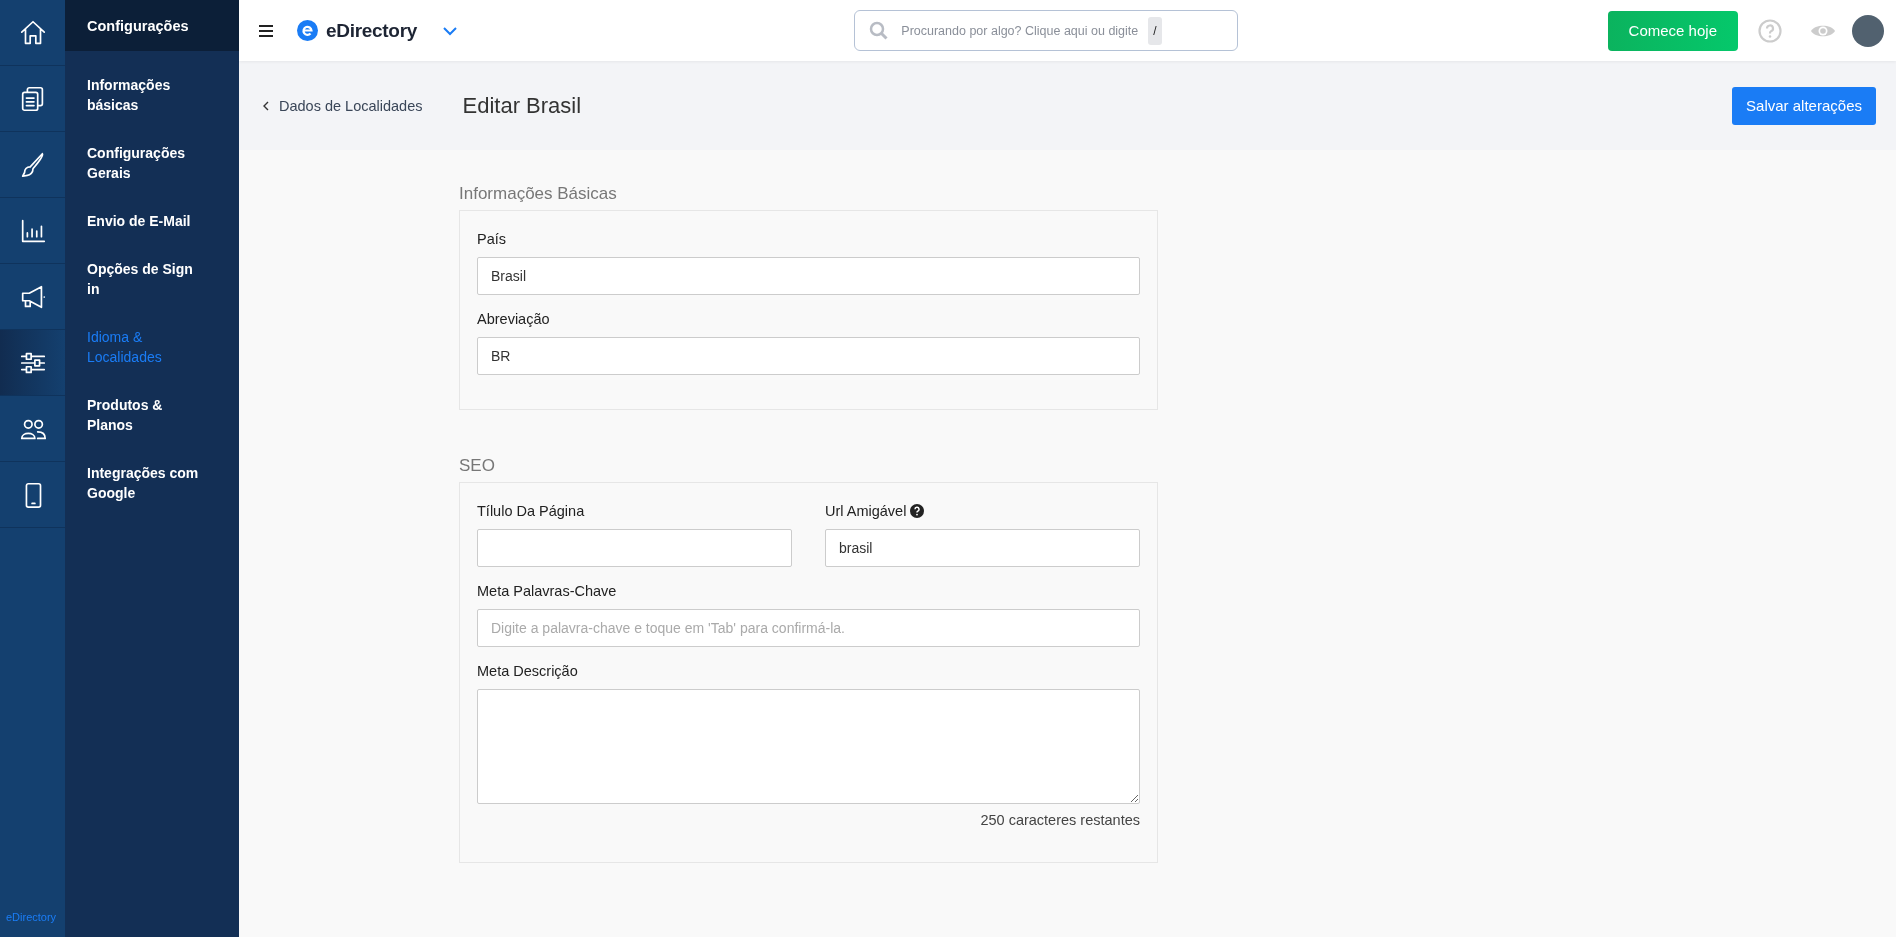  Describe the element at coordinates (371, 30) in the screenshot. I see `brand-name: eDirectory` at that location.